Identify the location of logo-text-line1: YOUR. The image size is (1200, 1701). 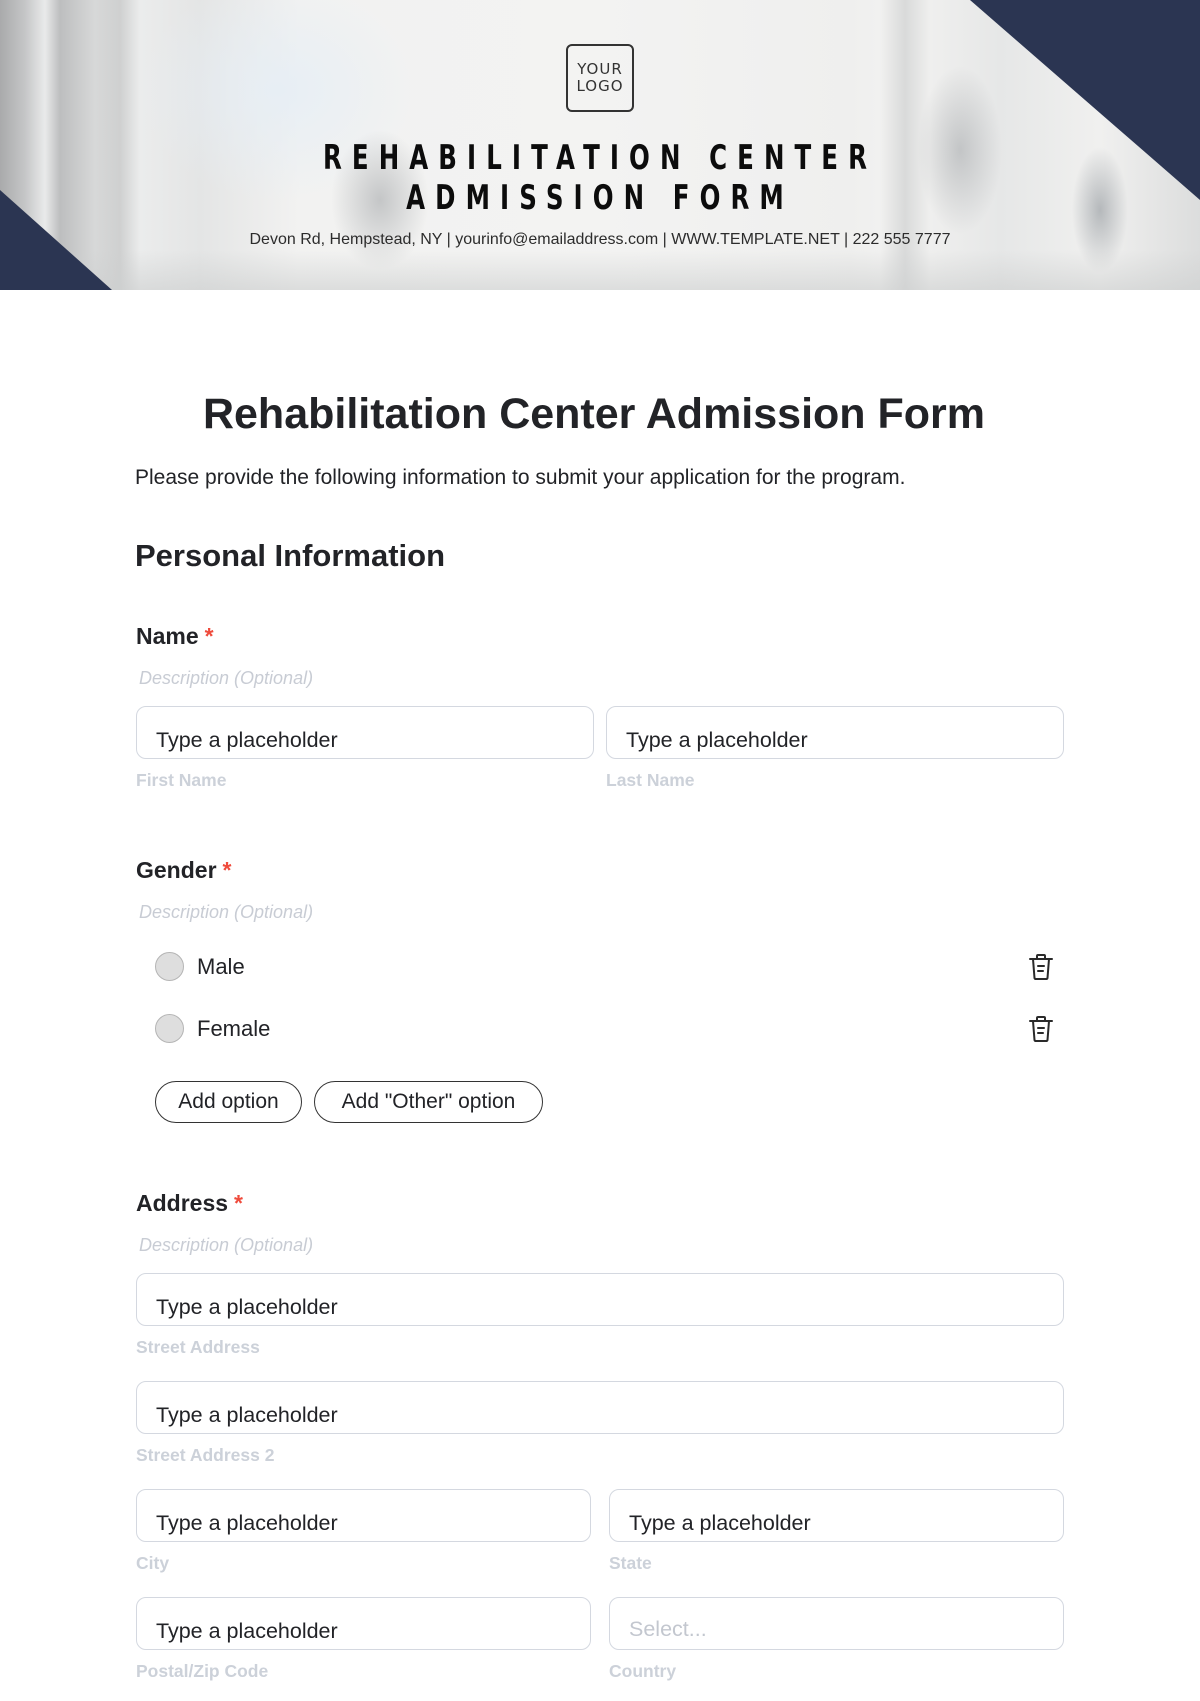
(600, 69).